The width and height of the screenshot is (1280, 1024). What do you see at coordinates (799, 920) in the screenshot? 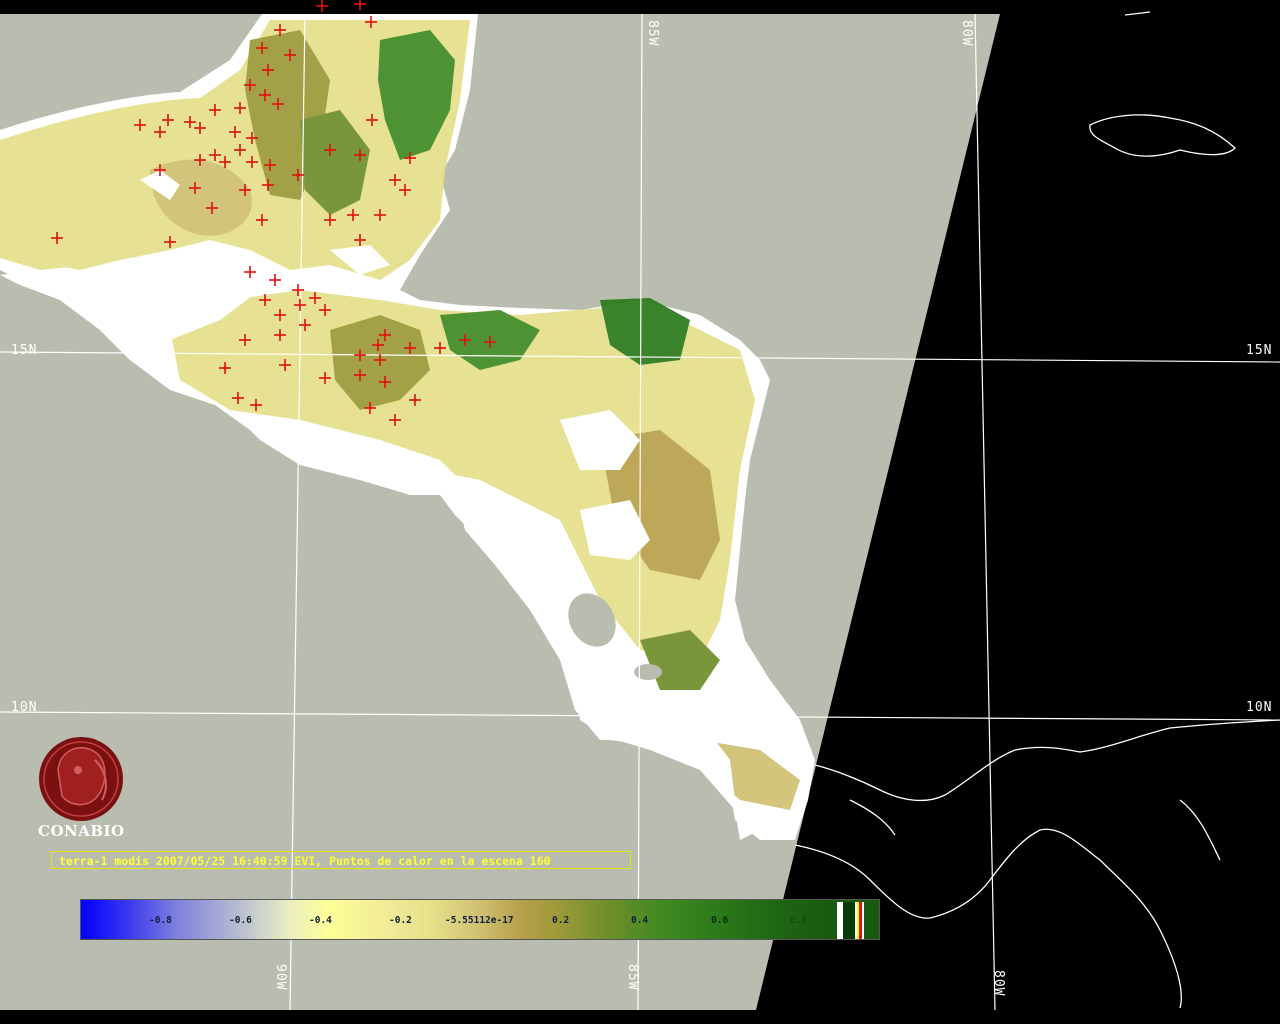
I see `colorbar-tick: 0.8` at bounding box center [799, 920].